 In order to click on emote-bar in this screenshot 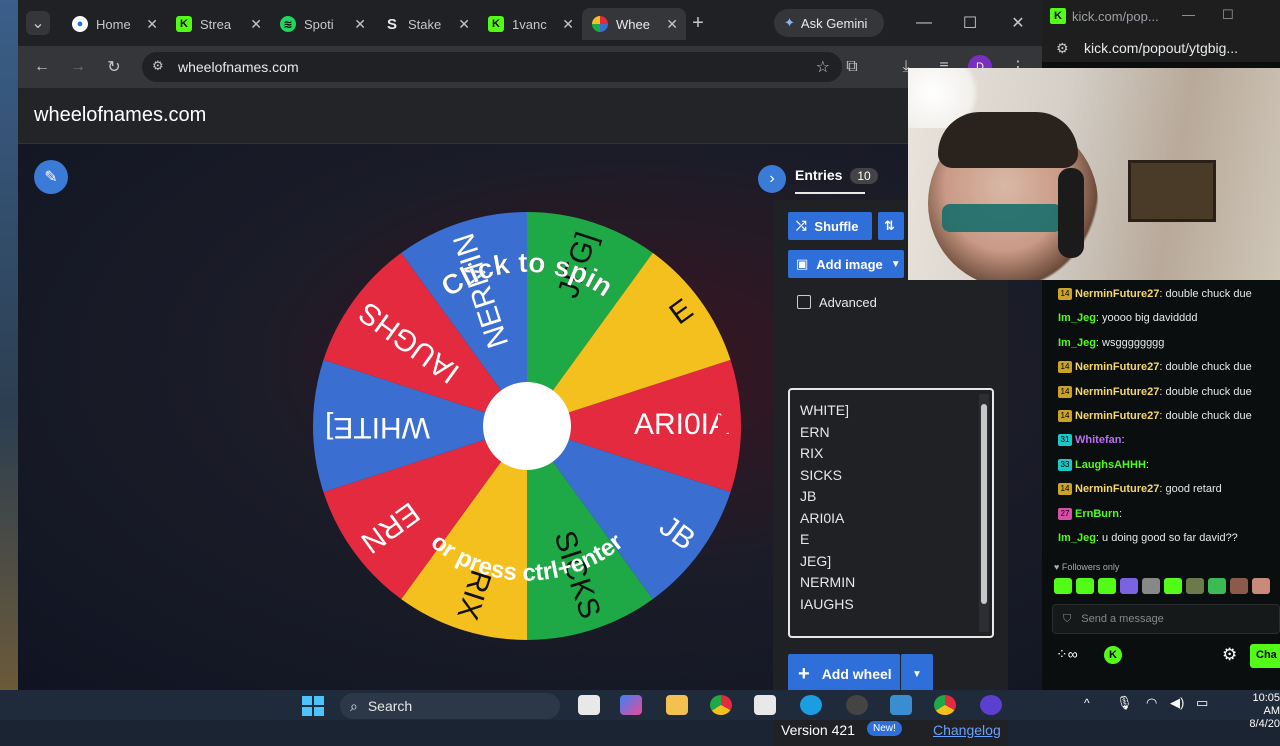, I will do `click(1167, 587)`.